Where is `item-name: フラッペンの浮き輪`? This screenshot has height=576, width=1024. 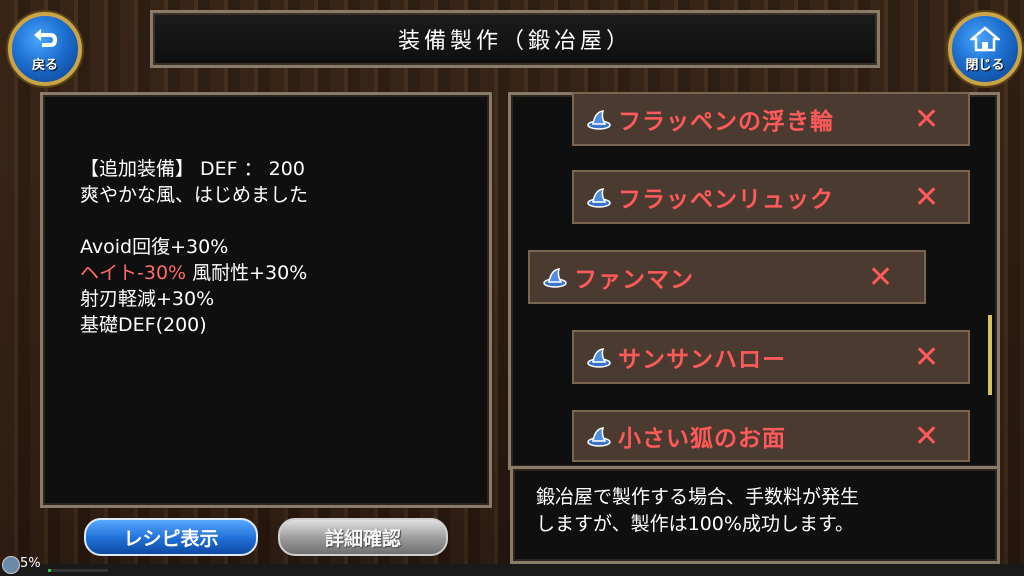
item-name: フラッペンの浮き輪 is located at coordinates (726, 122).